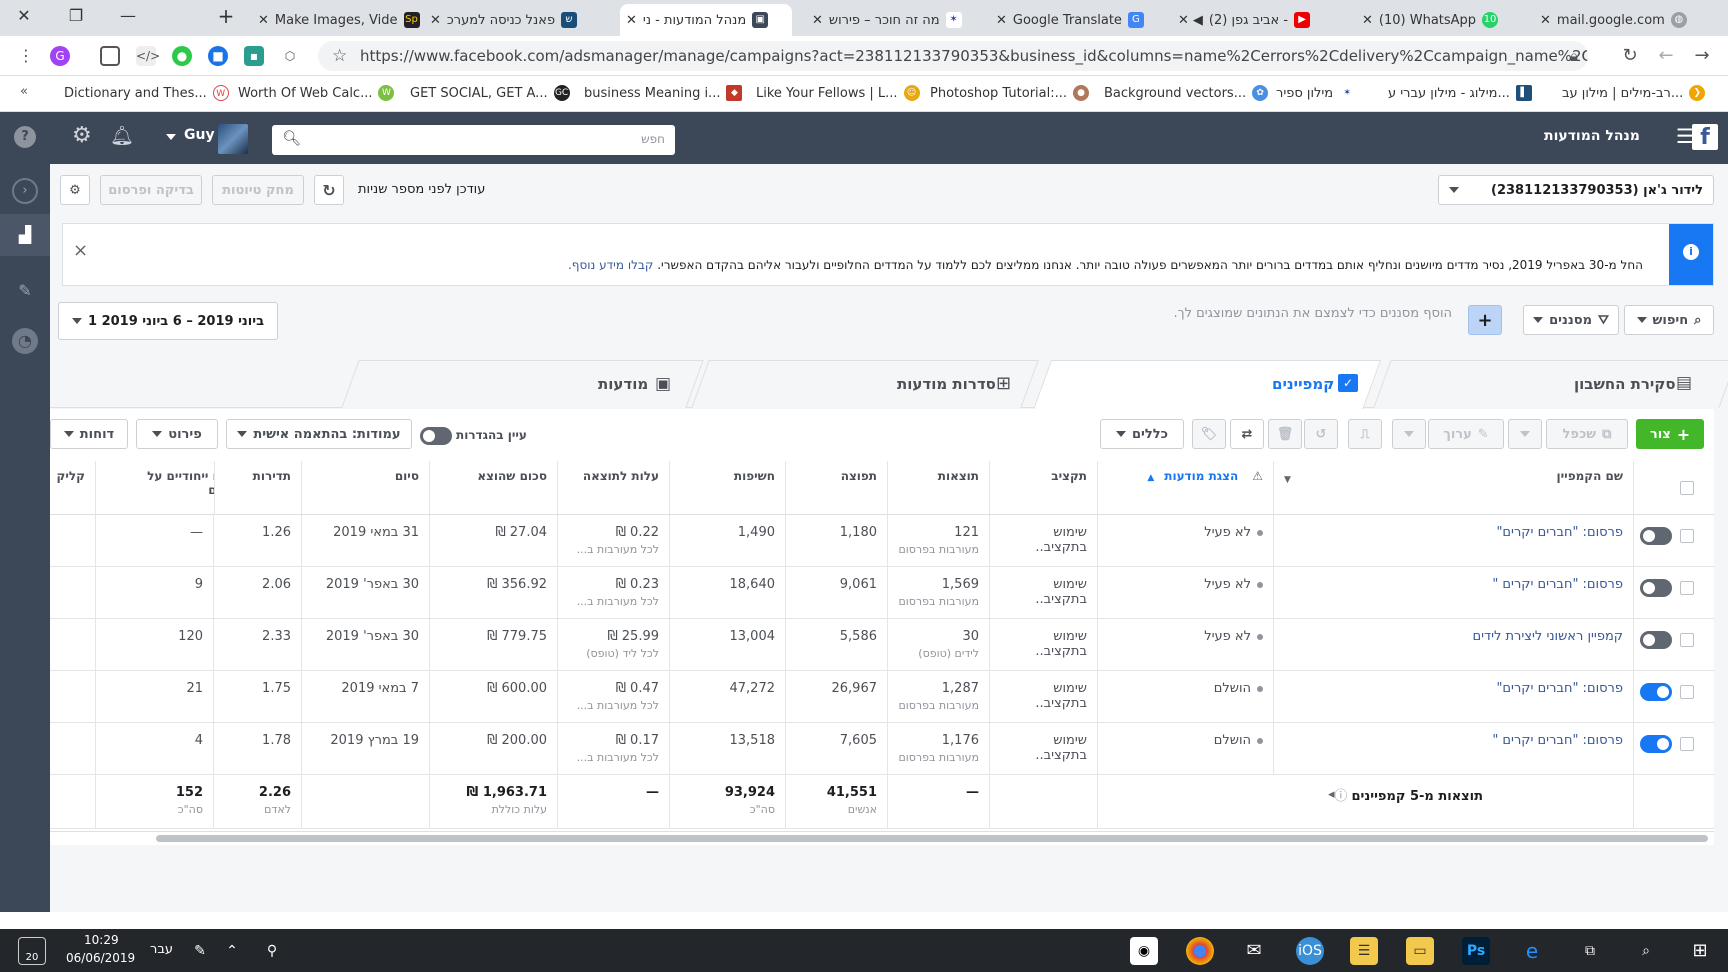 Image resolution: width=1728 pixels, height=972 pixels. What do you see at coordinates (1075, 20) in the screenshot?
I see `browser-tab: ✕ Google Translate G` at bounding box center [1075, 20].